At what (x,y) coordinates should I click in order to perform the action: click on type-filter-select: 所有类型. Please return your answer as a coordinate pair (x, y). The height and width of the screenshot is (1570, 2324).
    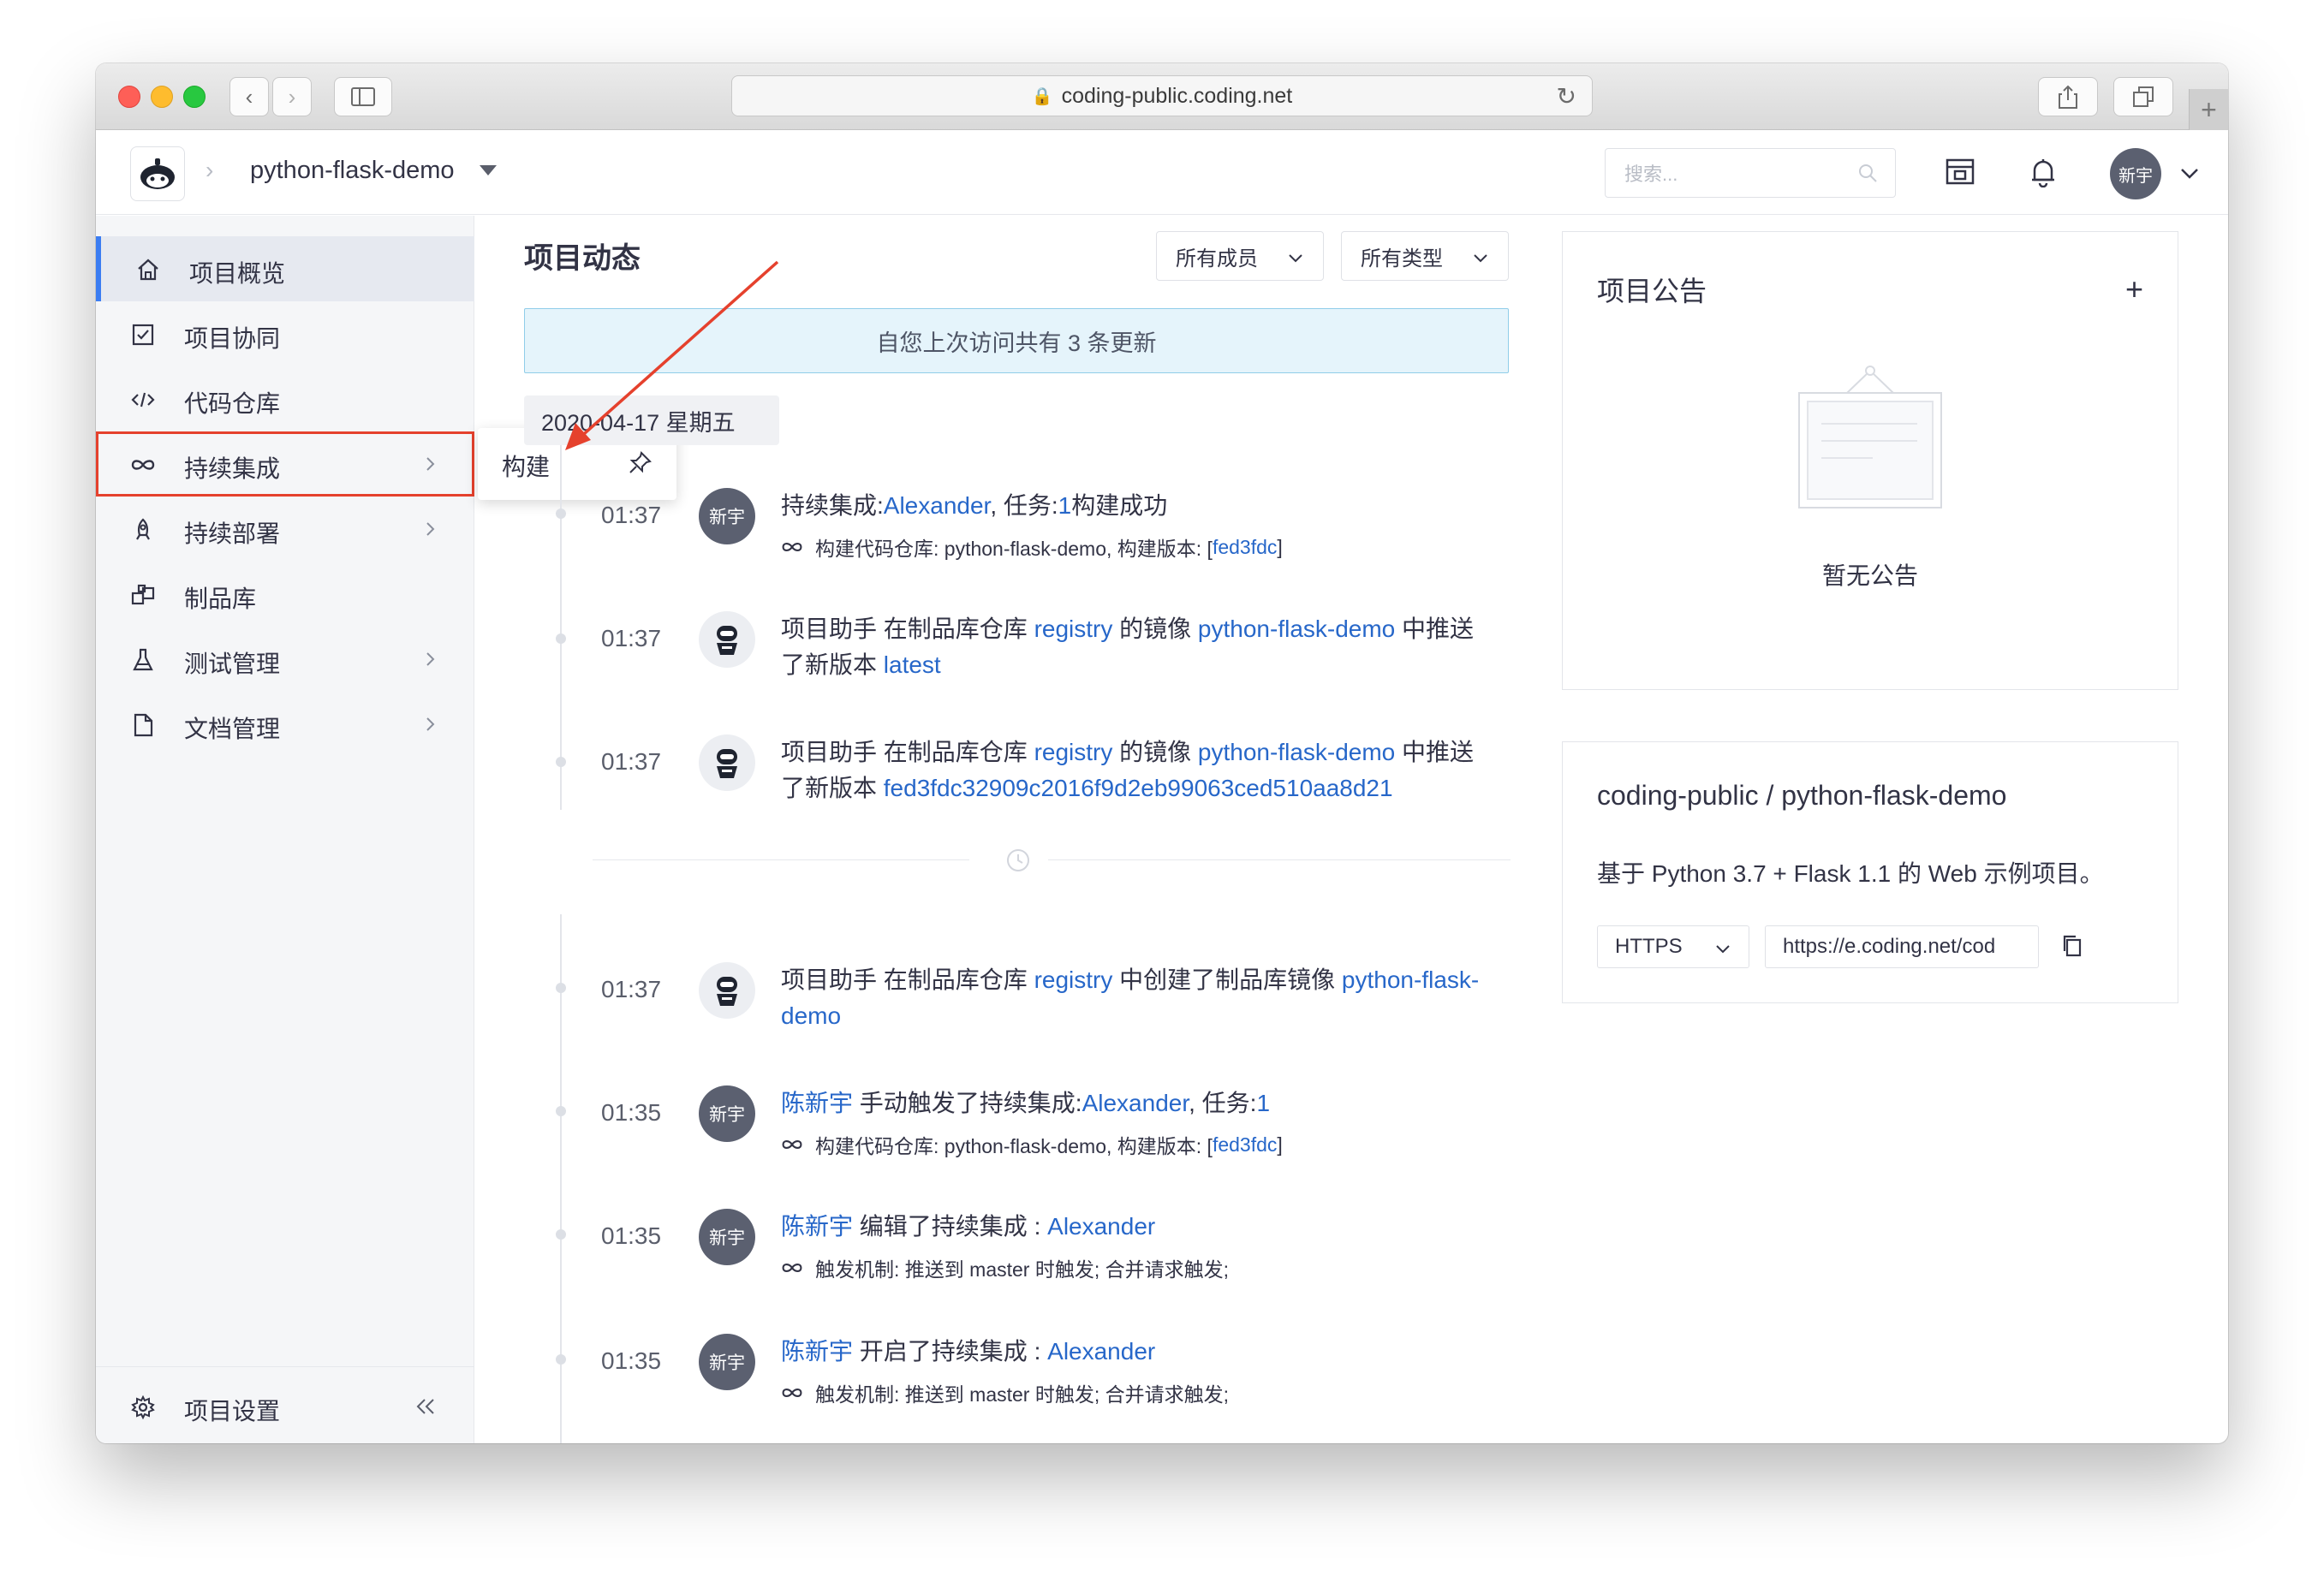
    Looking at the image, I should click on (1425, 256).